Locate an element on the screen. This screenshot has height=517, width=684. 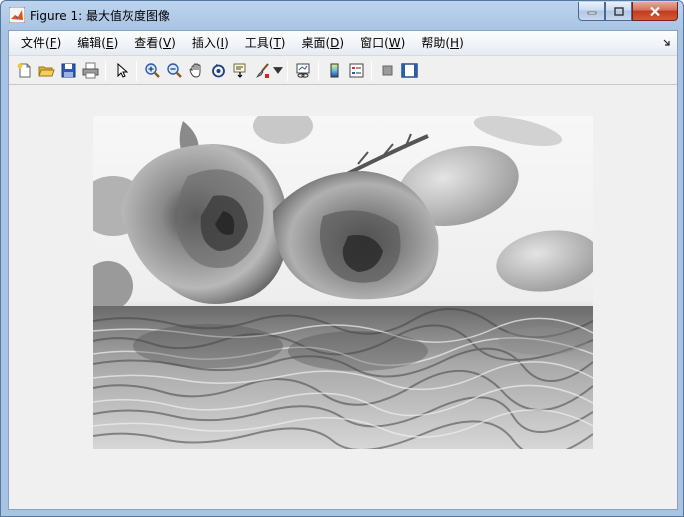
menu-accelerator: W is located at coordinates (394, 43).